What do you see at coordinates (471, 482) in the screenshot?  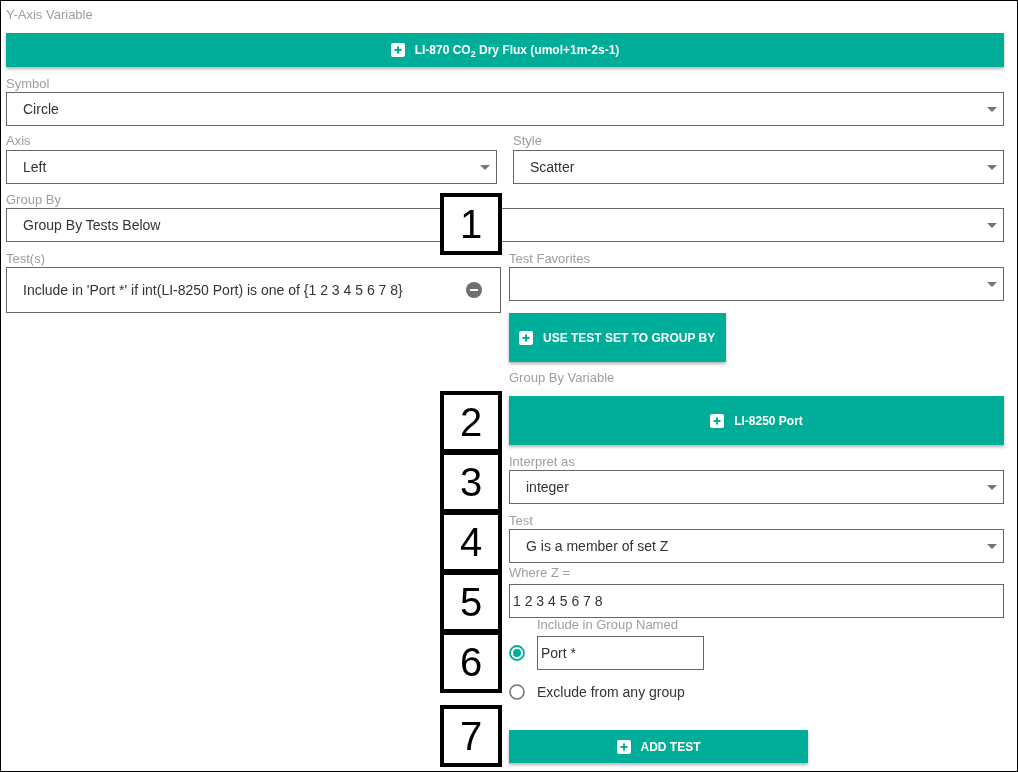 I see `callout-label: 3` at bounding box center [471, 482].